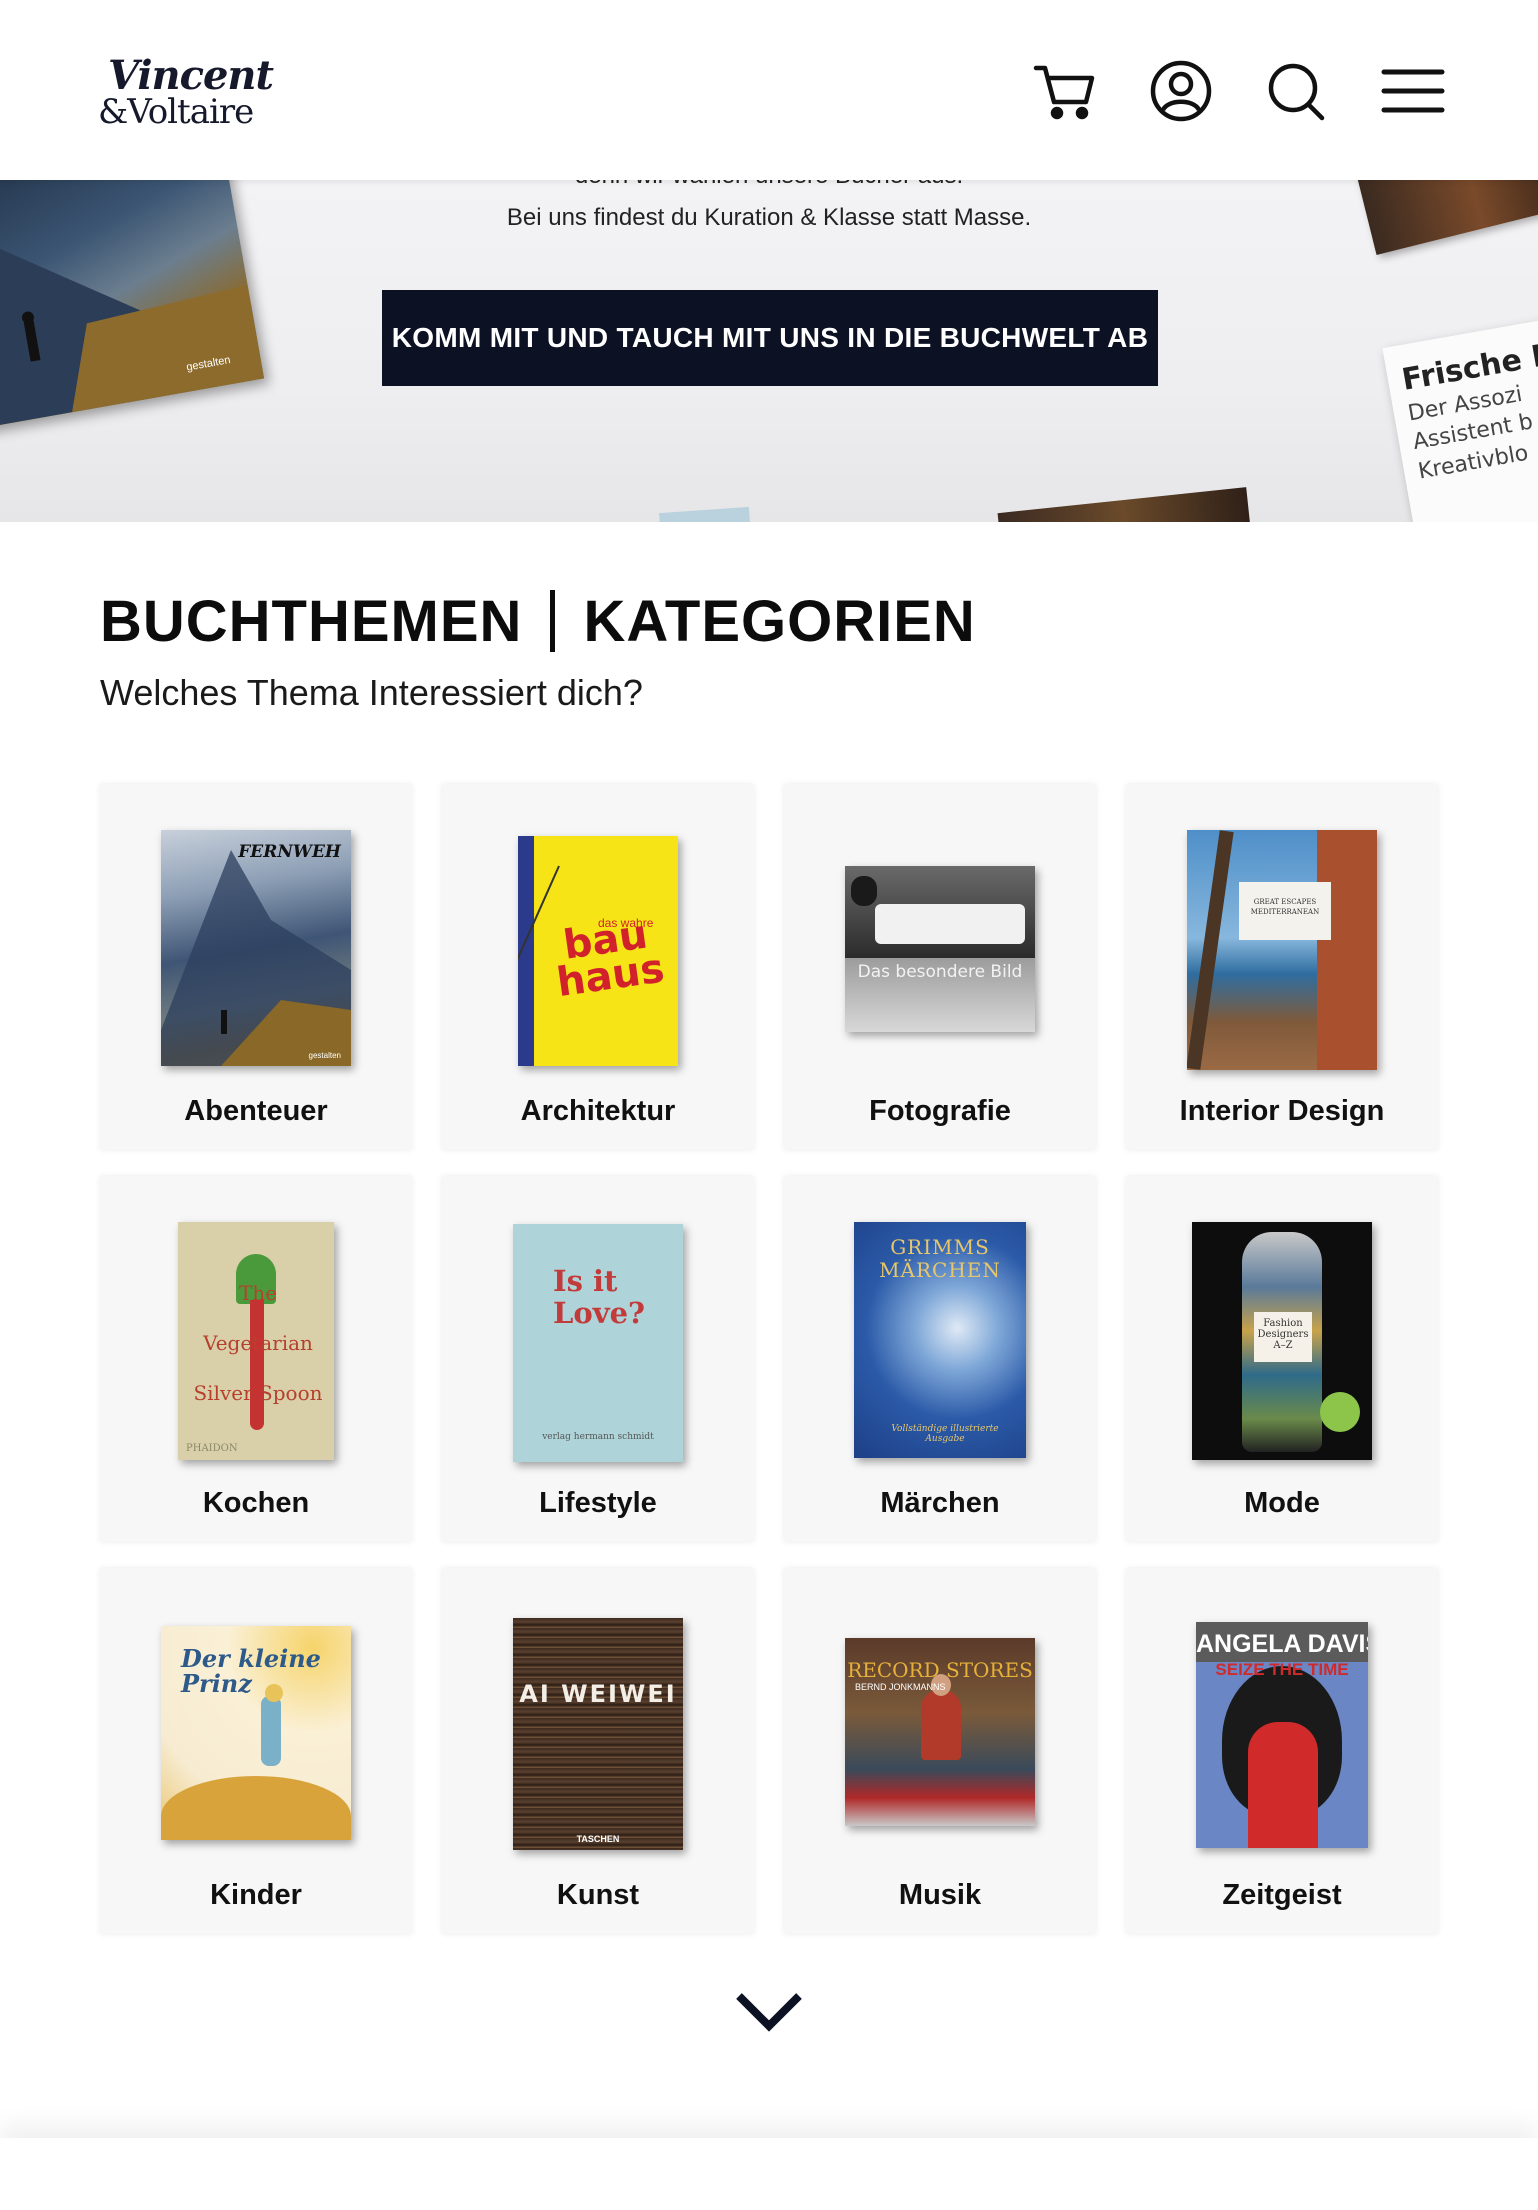  What do you see at coordinates (1285, 907) in the screenshot?
I see `cover-title: GREAT ESCAPES MEDITERRANEAN` at bounding box center [1285, 907].